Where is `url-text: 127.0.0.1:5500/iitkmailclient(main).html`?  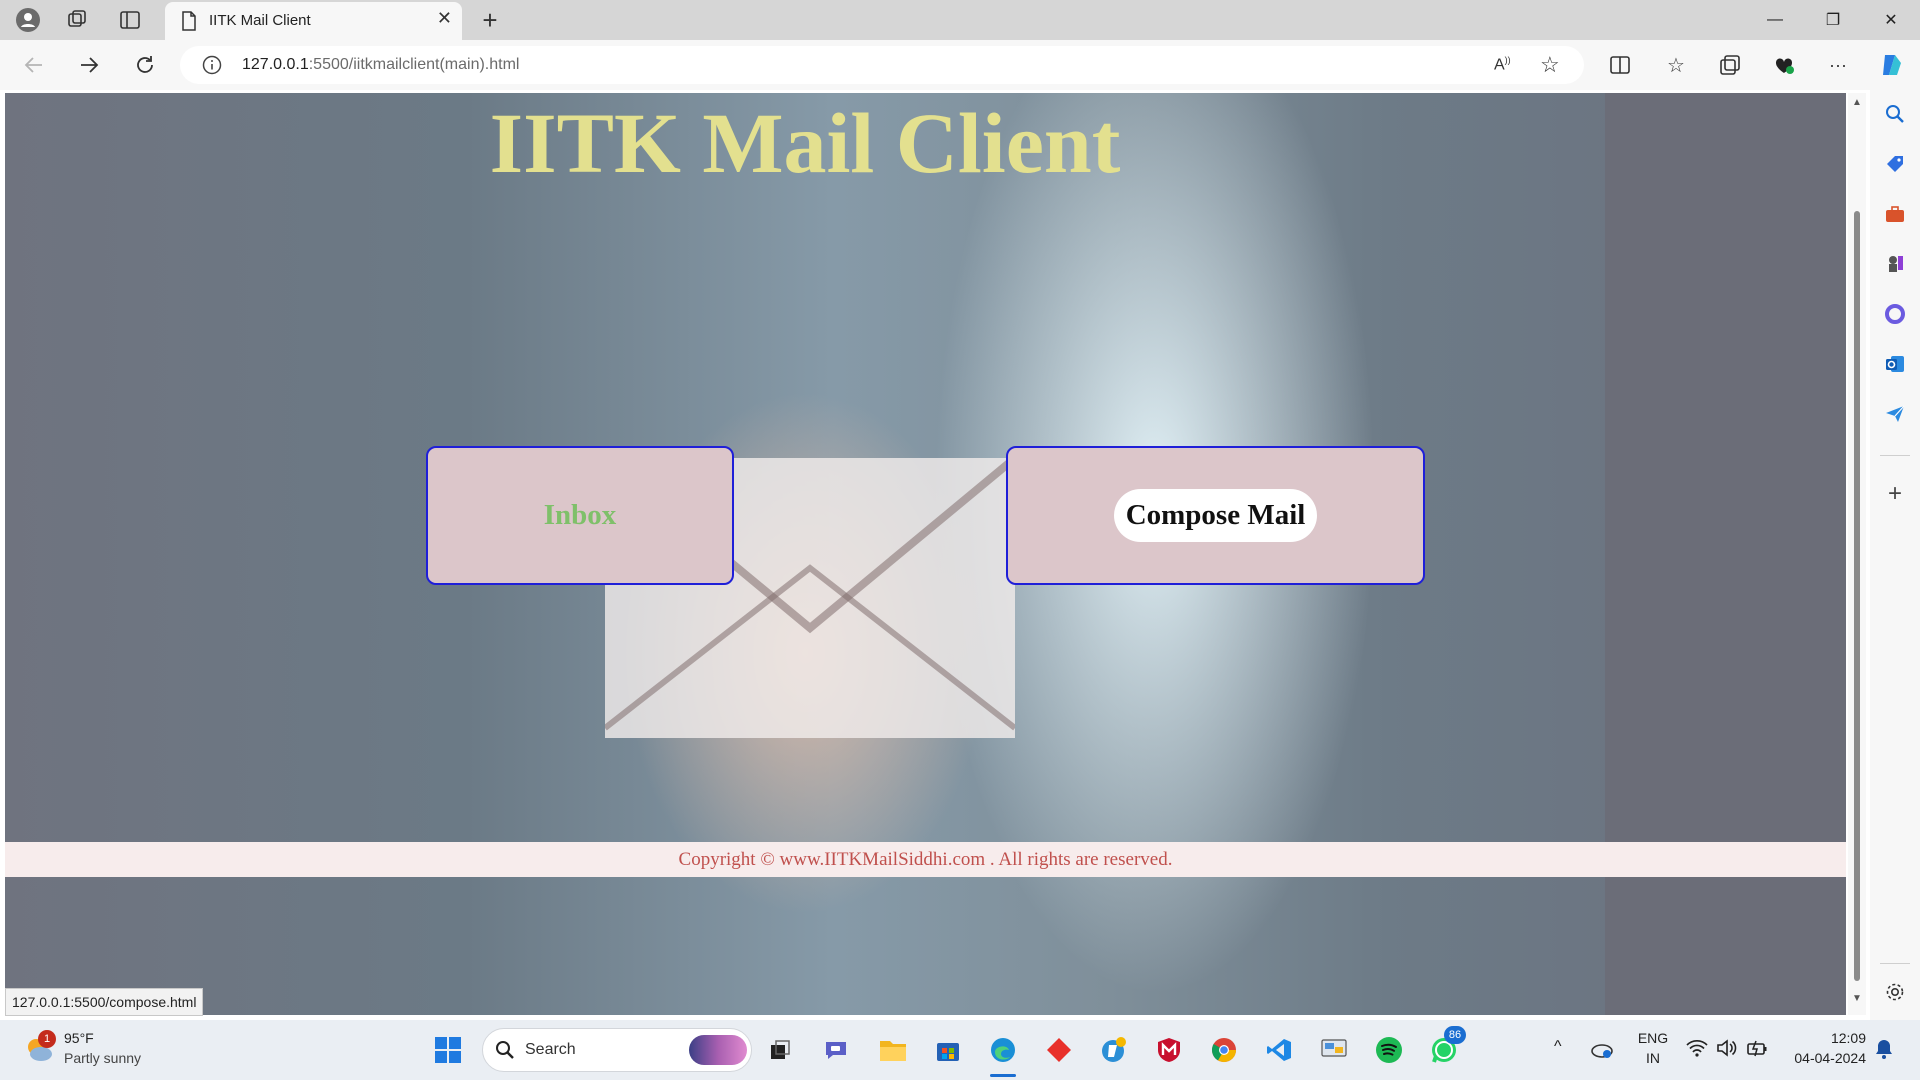
url-text: 127.0.0.1:5500/iitkmailclient(main).html is located at coordinates (380, 65).